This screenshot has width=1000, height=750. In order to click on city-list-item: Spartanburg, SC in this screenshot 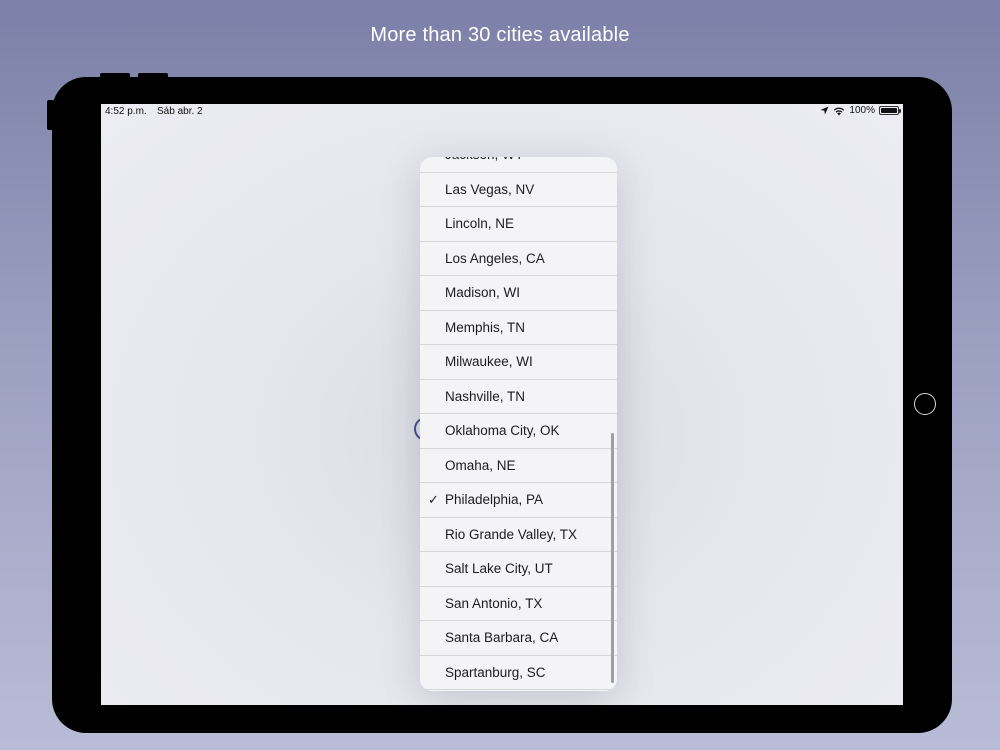, I will do `click(518, 673)`.